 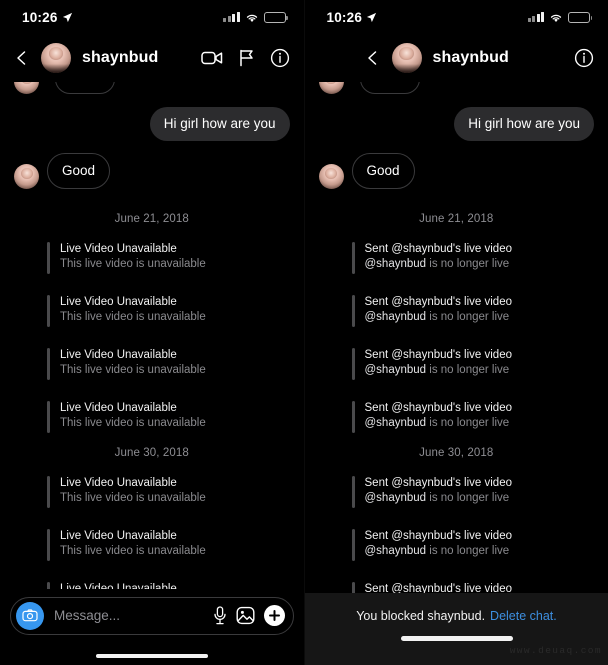 What do you see at coordinates (456, 88) in the screenshot?
I see `partial-message-row` at bounding box center [456, 88].